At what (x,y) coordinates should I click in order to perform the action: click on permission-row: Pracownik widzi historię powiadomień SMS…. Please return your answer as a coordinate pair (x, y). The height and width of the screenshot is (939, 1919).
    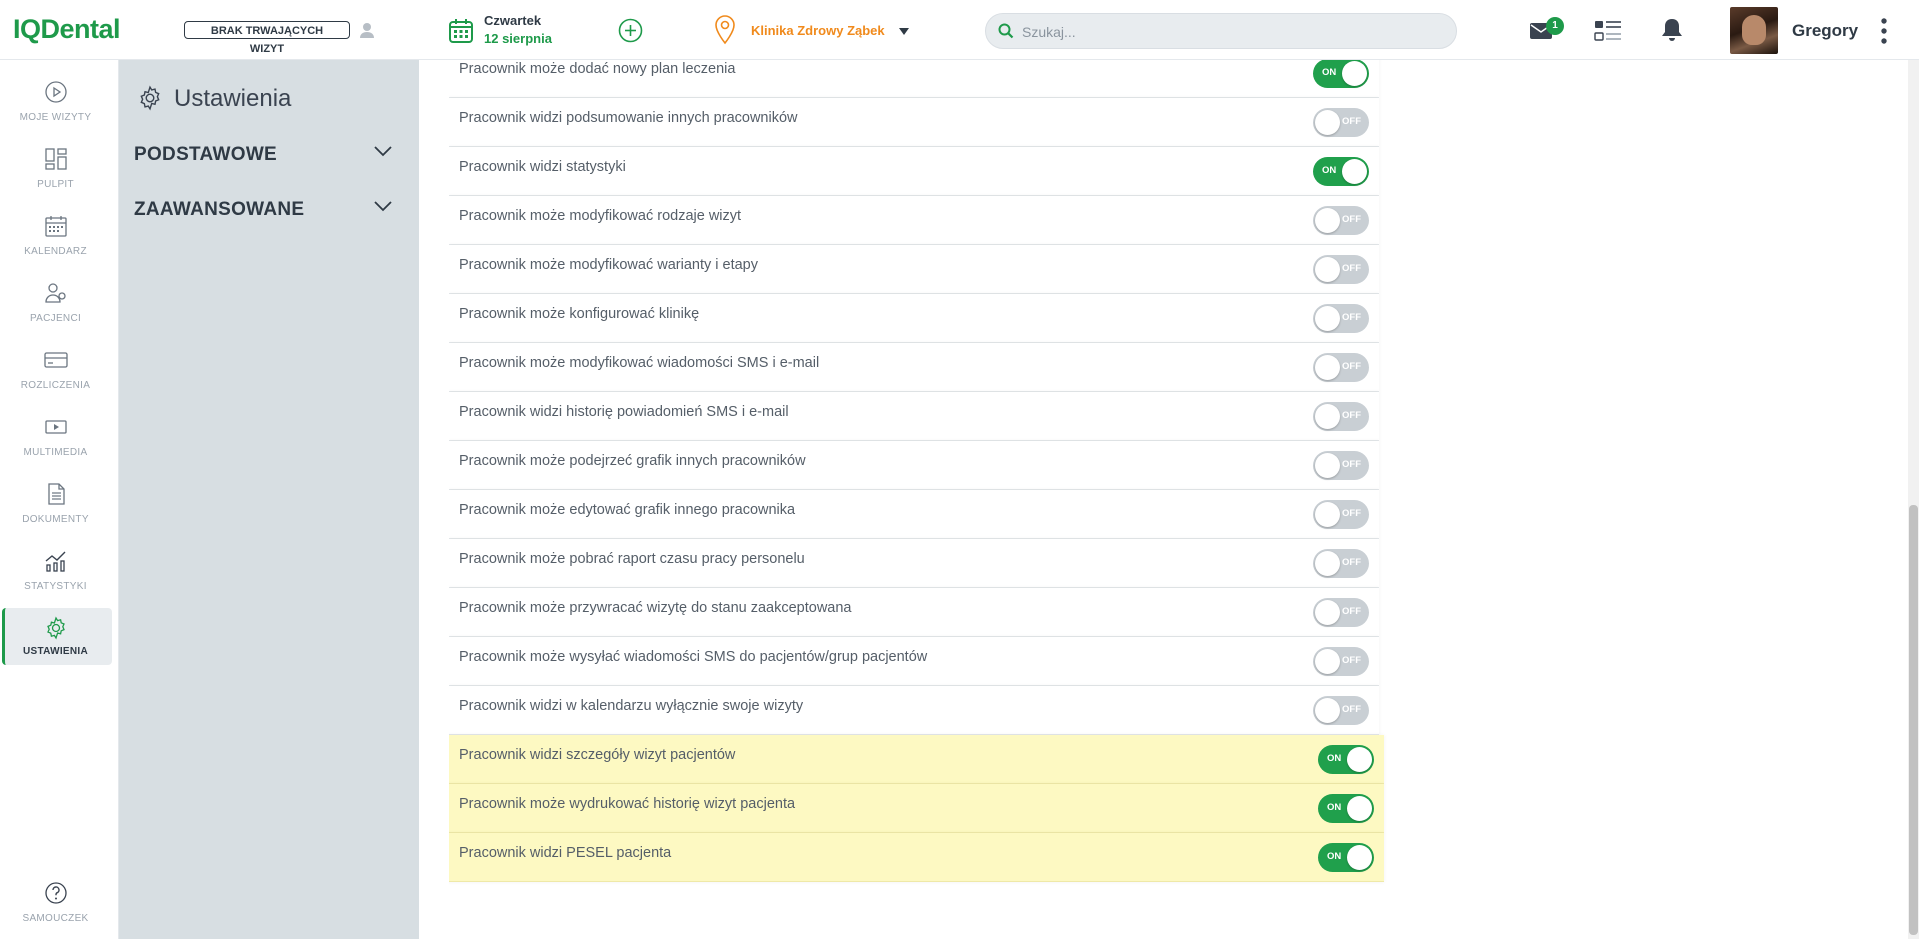
    Looking at the image, I should click on (914, 416).